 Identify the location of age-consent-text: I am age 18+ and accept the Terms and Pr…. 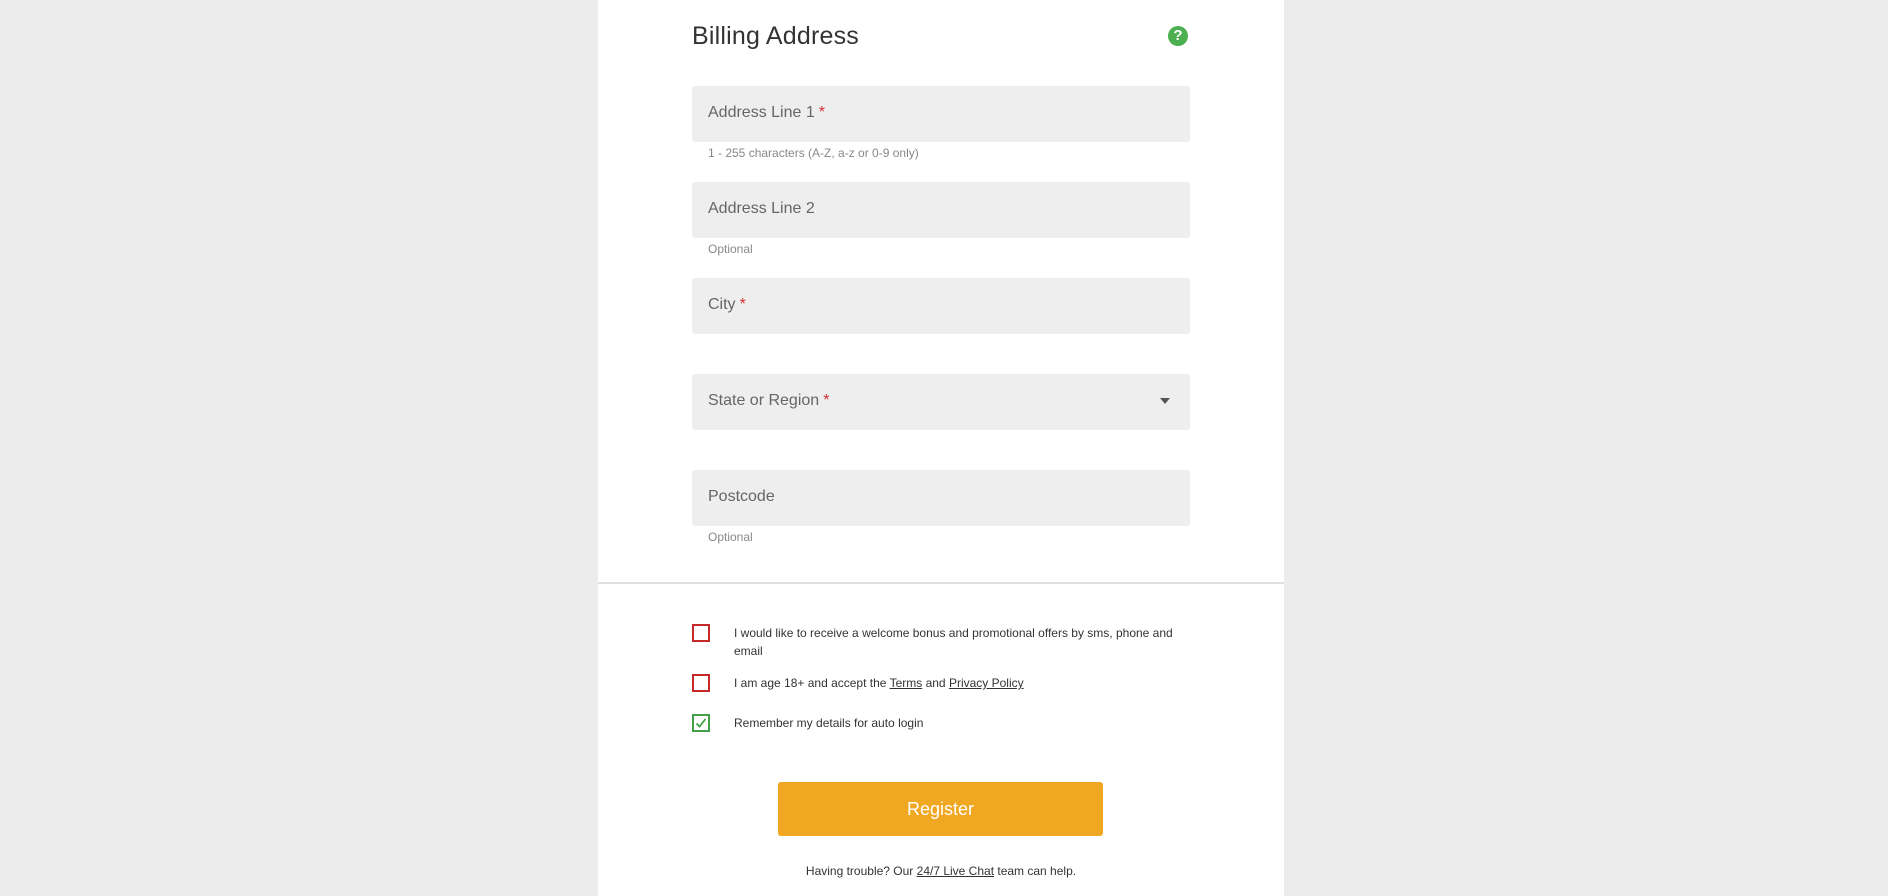
(879, 683).